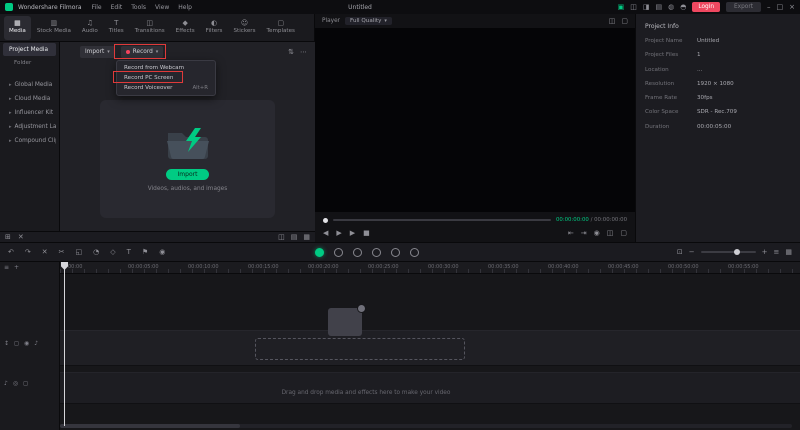  Describe the element at coordinates (96, 252) in the screenshot. I see `speed-icon: ◔` at that location.